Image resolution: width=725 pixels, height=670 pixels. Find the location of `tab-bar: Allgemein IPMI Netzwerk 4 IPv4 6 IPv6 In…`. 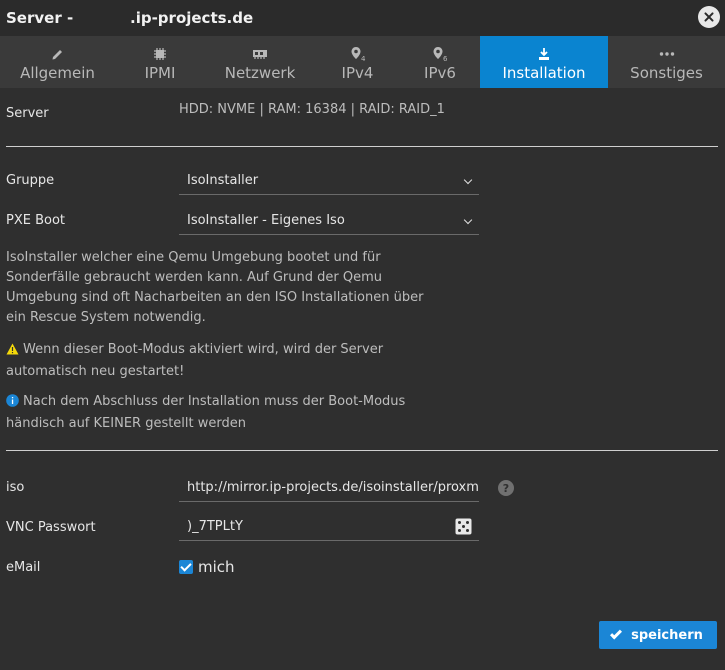

tab-bar: Allgemein IPMI Netzwerk 4 IPv4 6 IPv6 In… is located at coordinates (362, 62).